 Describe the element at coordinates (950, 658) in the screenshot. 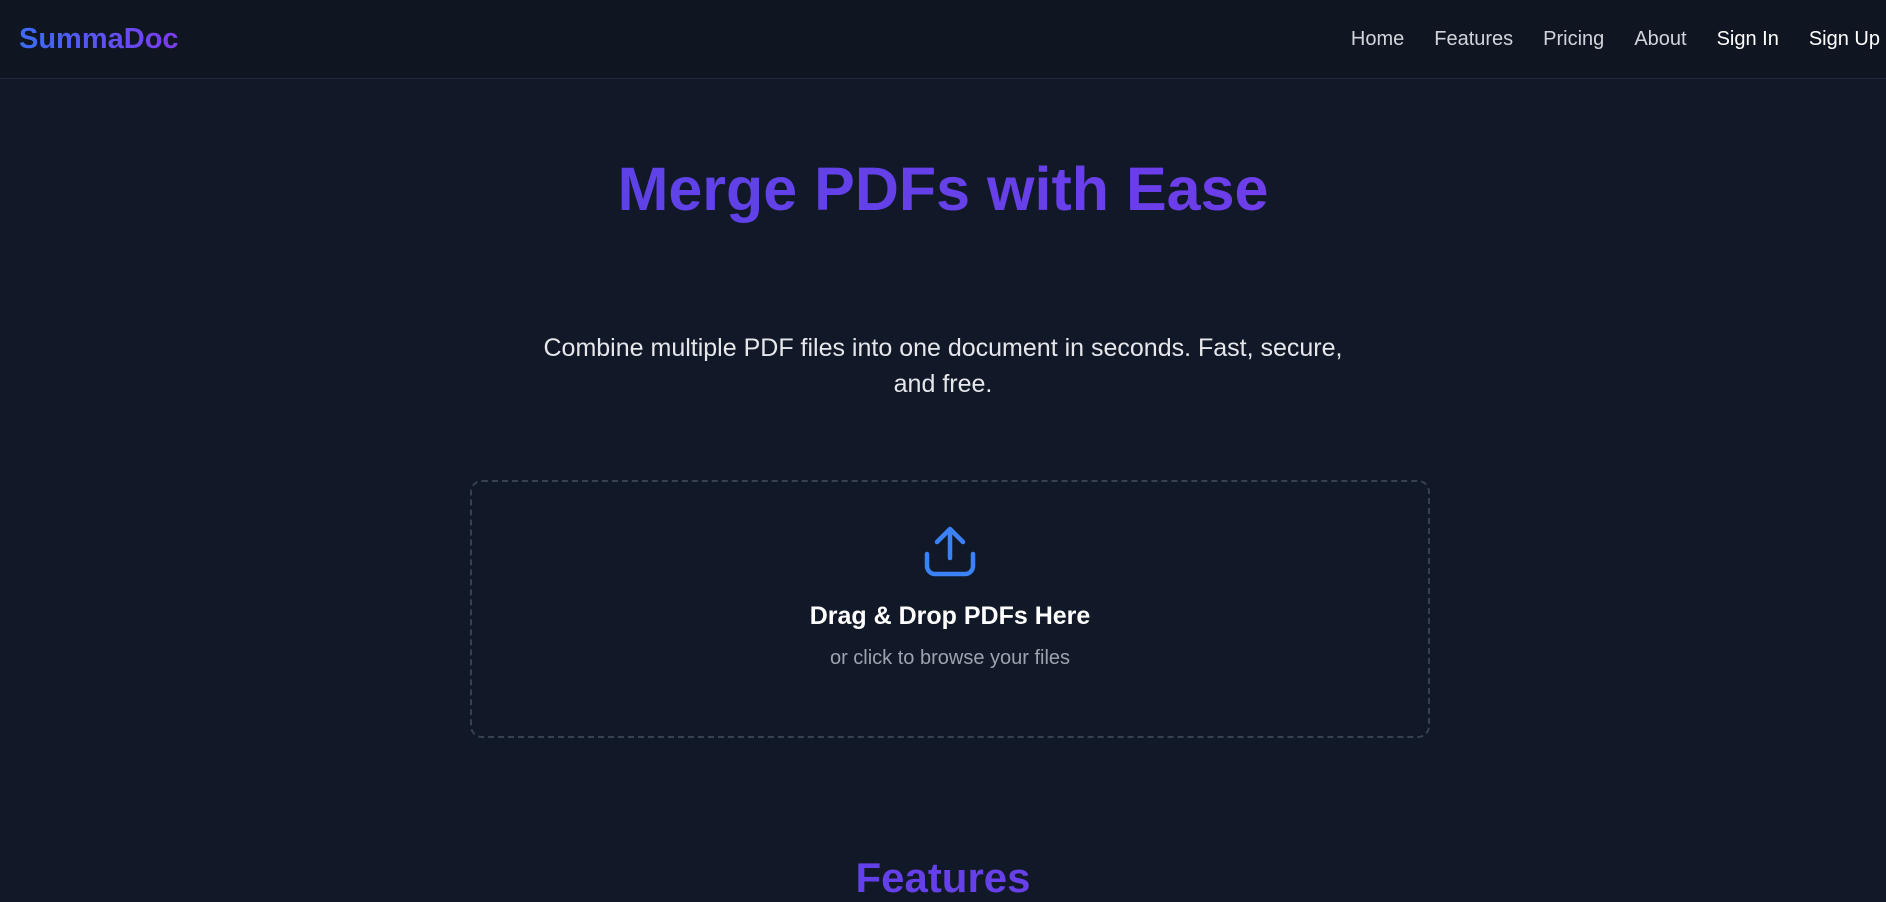

I see `dropzone-subtitle: or click to browse your files` at that location.